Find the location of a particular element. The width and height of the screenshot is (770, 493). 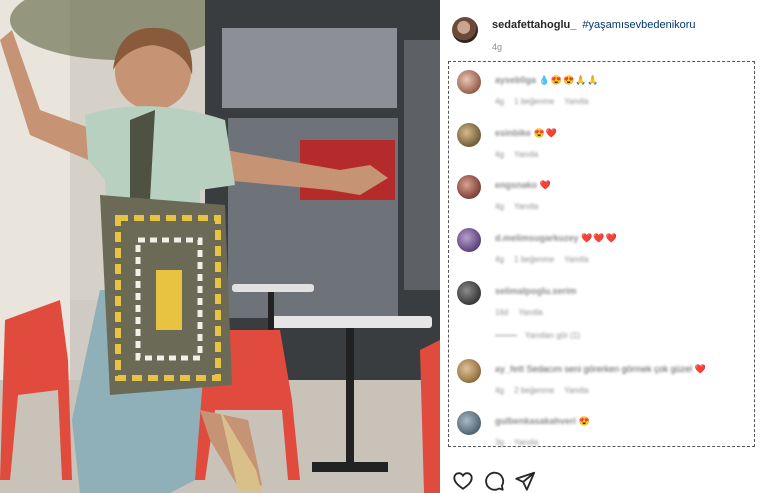

comment-item: esinbike 😍❤️ 4g Yanıtla is located at coordinates (601, 143).